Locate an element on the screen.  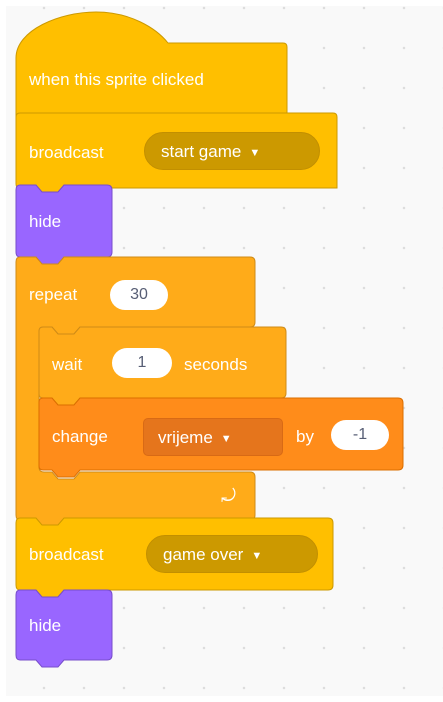
broadcast-message-2: game over is located at coordinates (203, 554).